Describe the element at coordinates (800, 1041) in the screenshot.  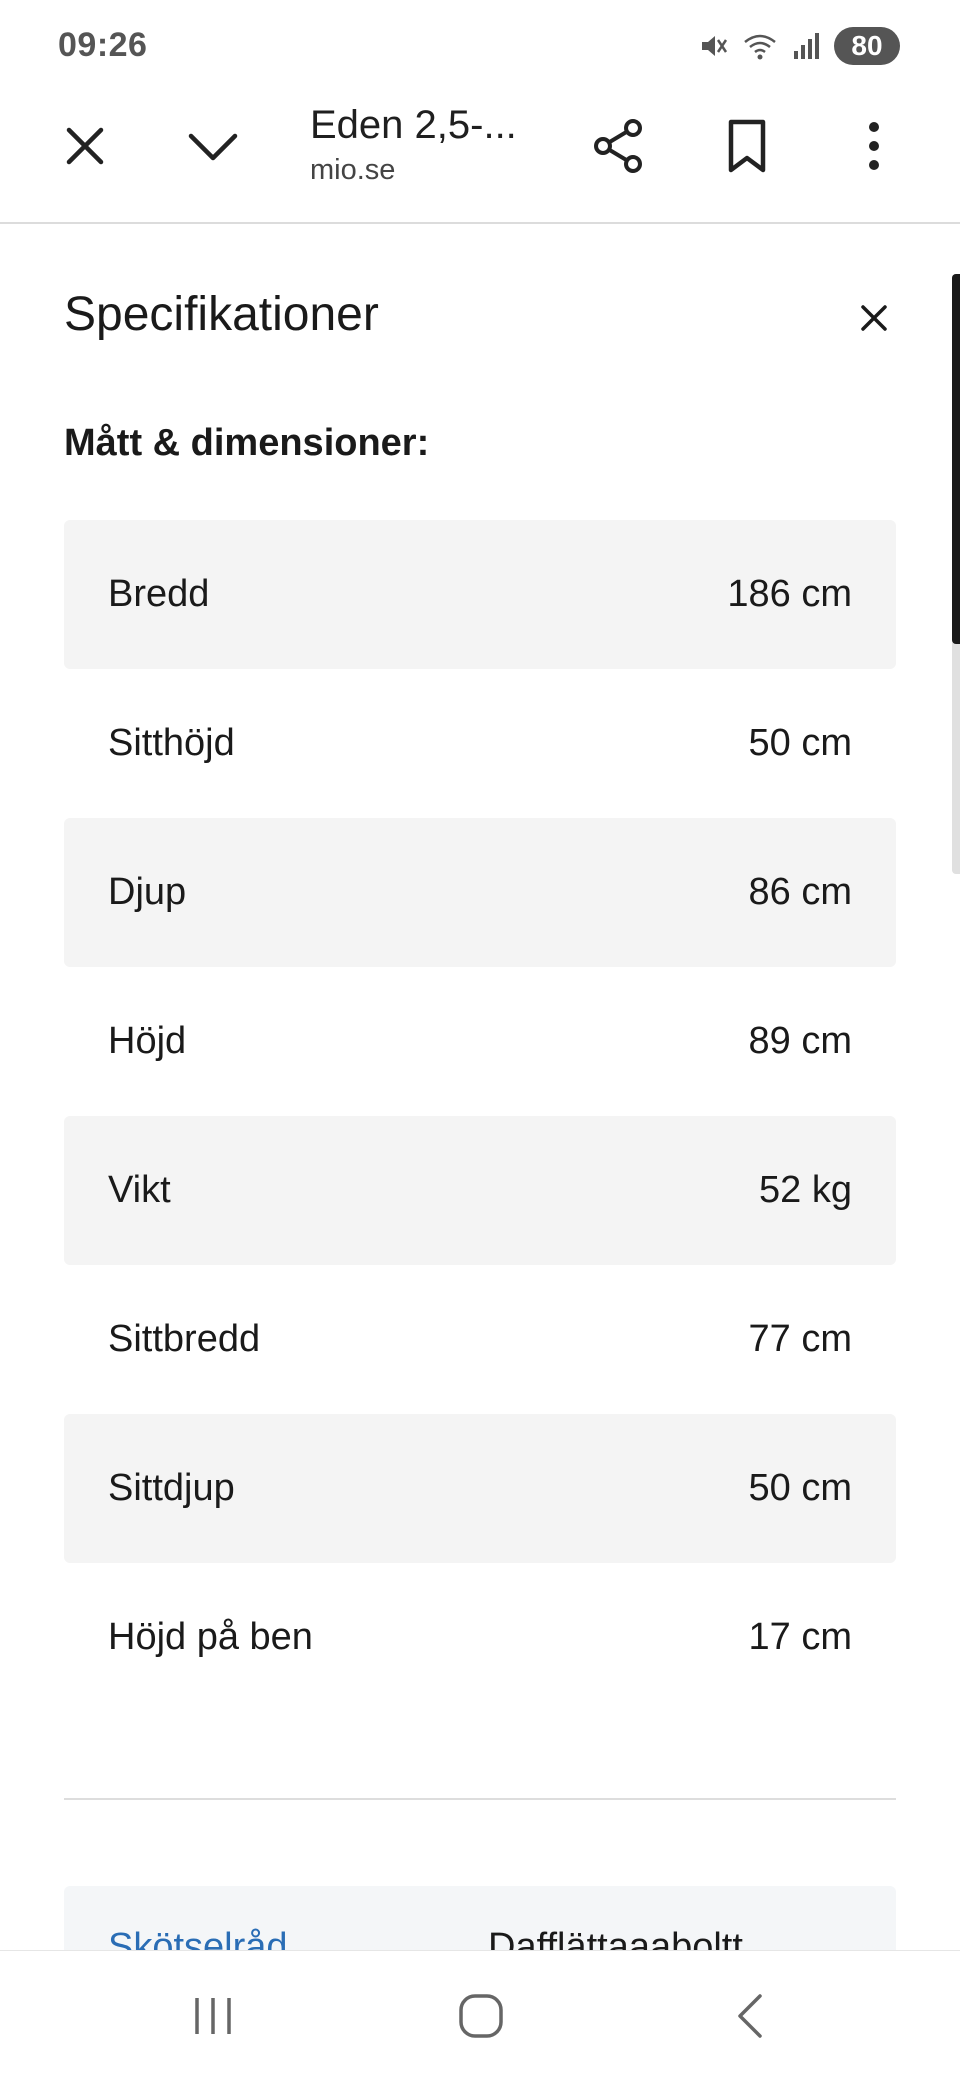
I see `spec-value: 89 cm` at that location.